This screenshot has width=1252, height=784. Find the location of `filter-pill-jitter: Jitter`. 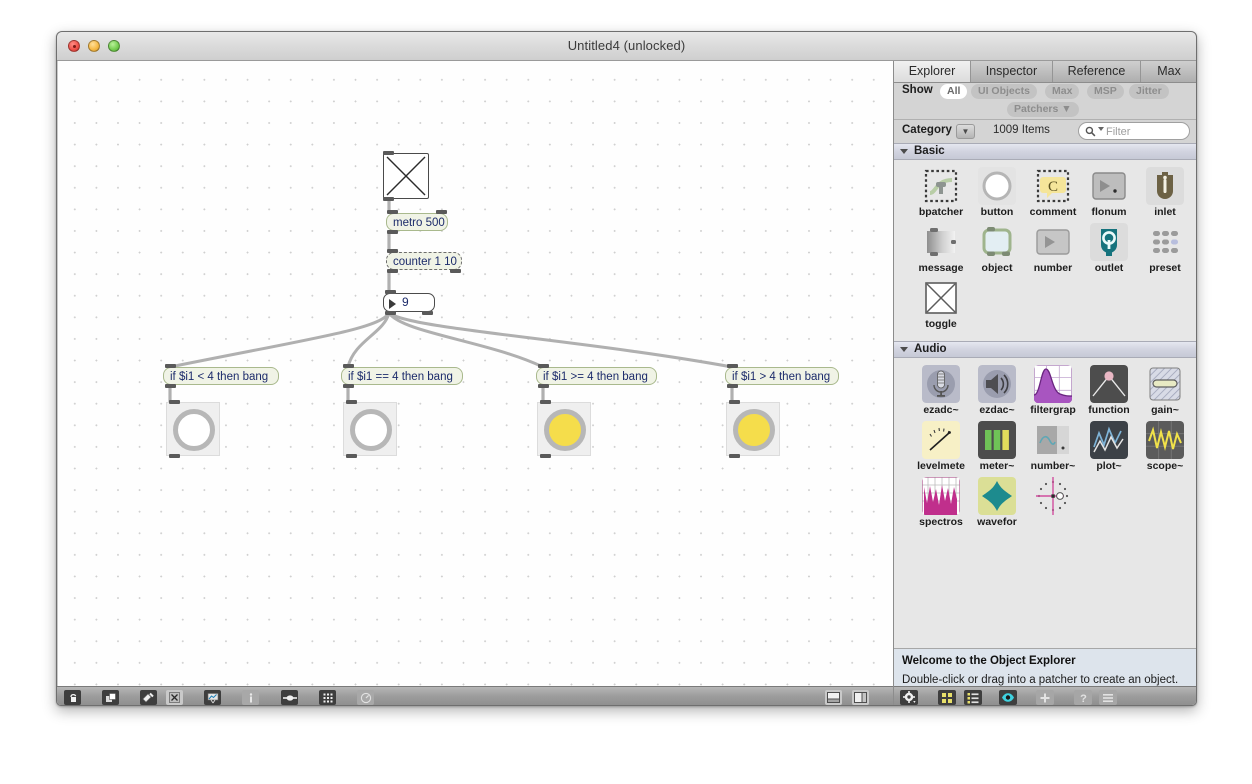

filter-pill-jitter: Jitter is located at coordinates (1149, 91).